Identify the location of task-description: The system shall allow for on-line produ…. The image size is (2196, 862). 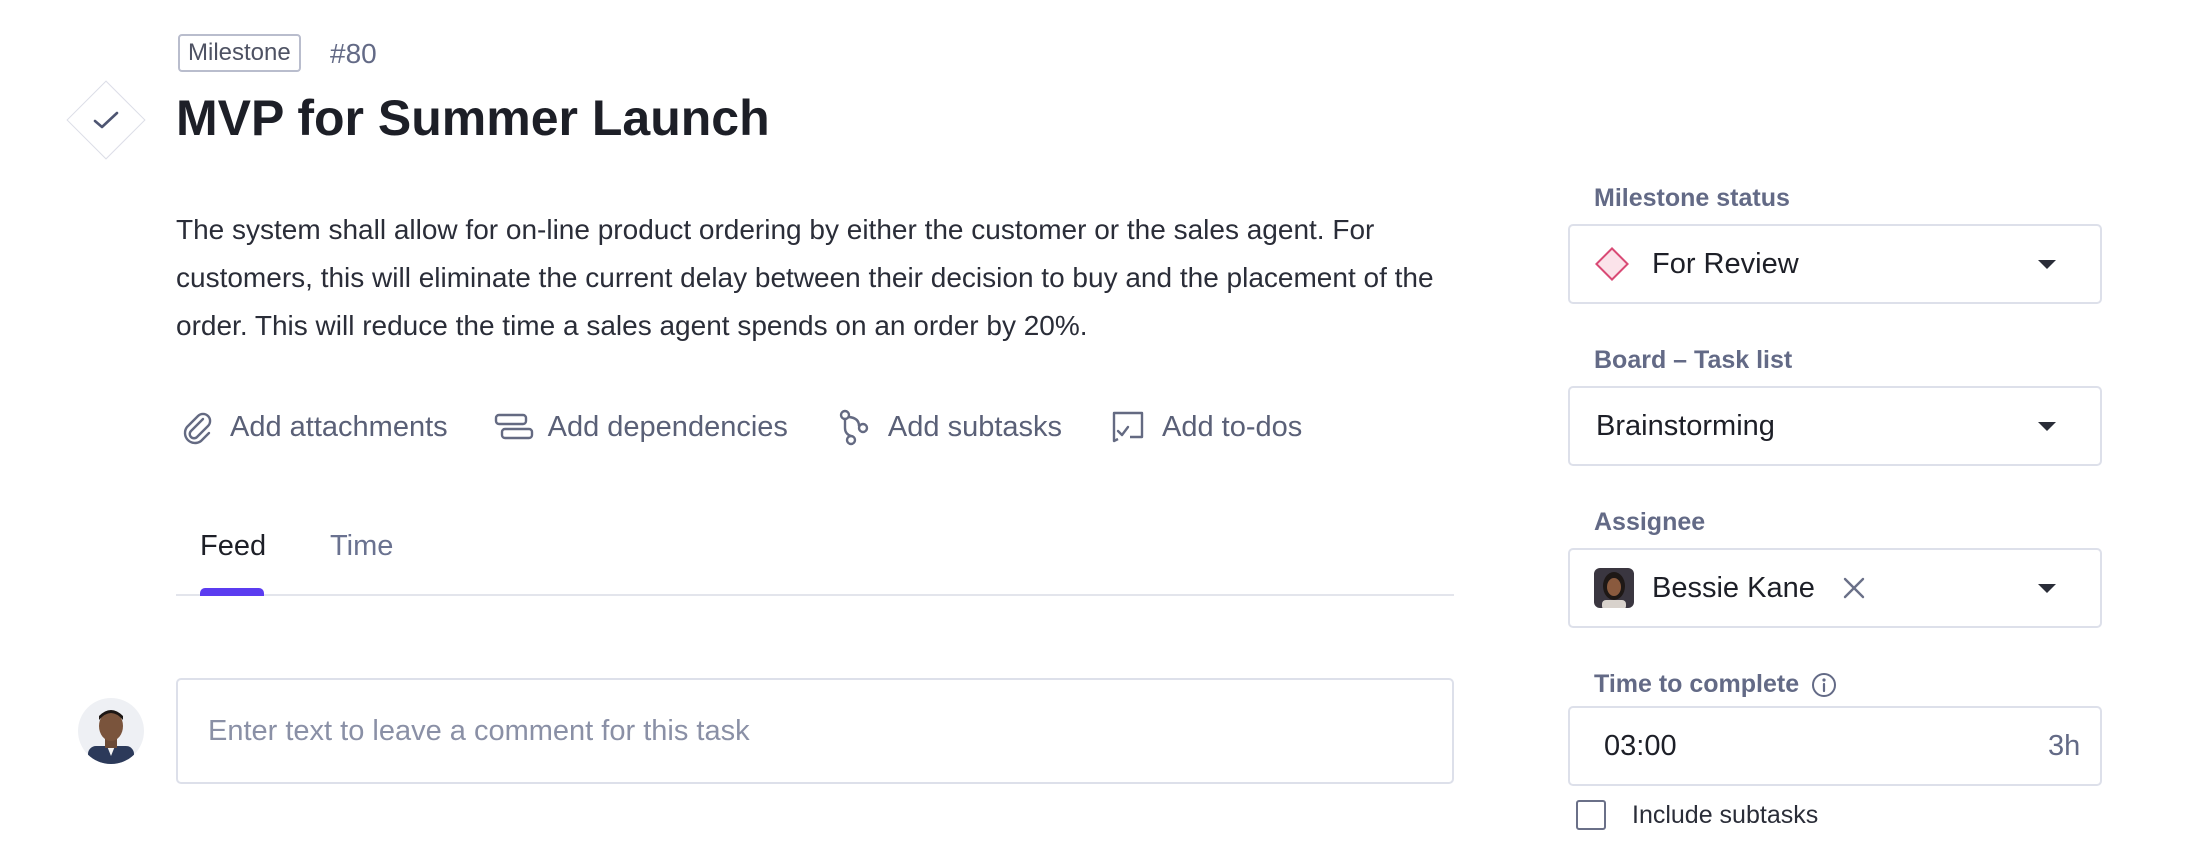
(821, 278).